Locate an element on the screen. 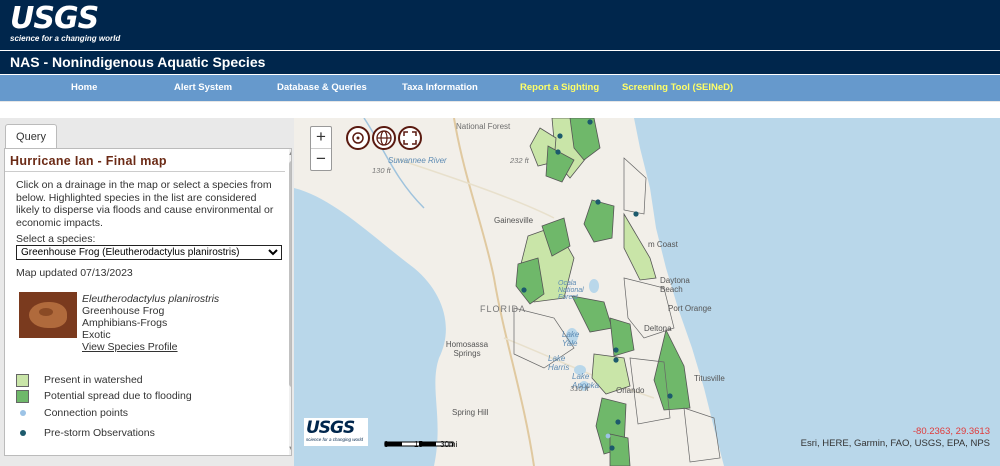 This screenshot has width=1000, height=466. nav-taxa-information: Taxa Information is located at coordinates (440, 87).